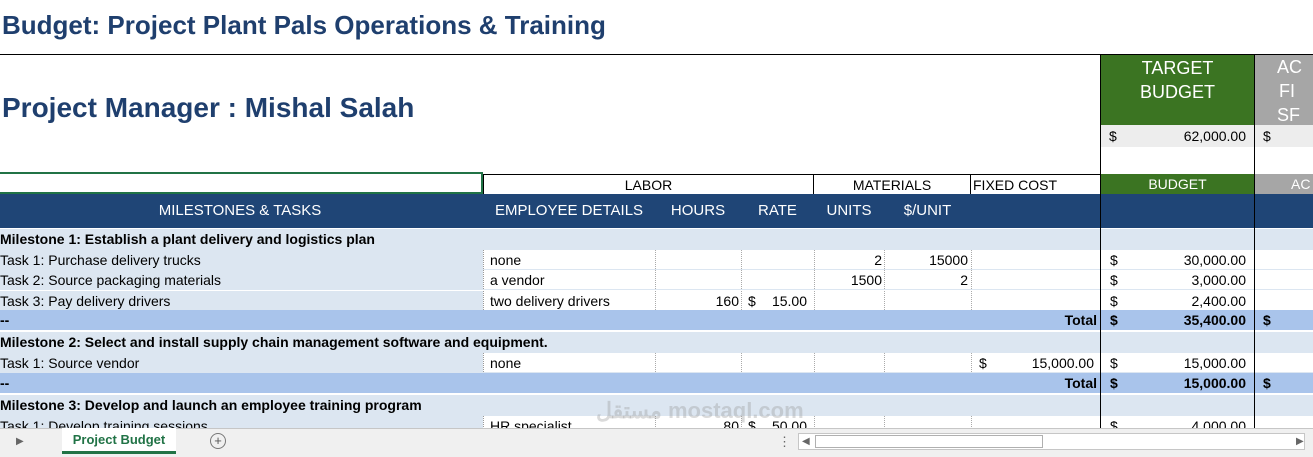 This screenshot has height=457, width=1313. Describe the element at coordinates (929, 441) in the screenshot. I see `scrollbar-thumb` at that location.